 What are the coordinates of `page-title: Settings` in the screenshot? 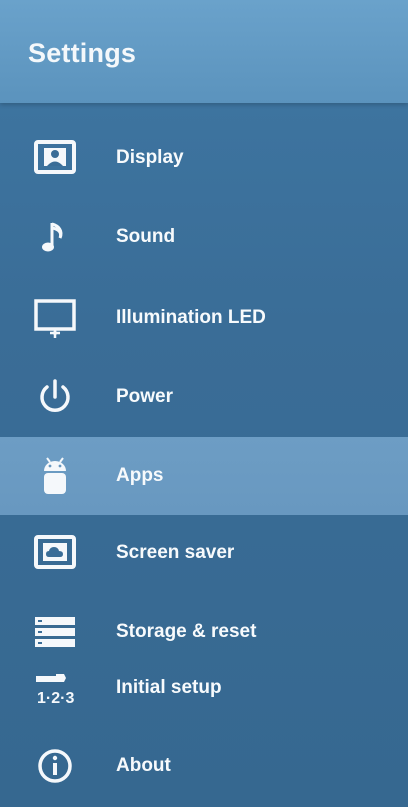 It's located at (82, 53).